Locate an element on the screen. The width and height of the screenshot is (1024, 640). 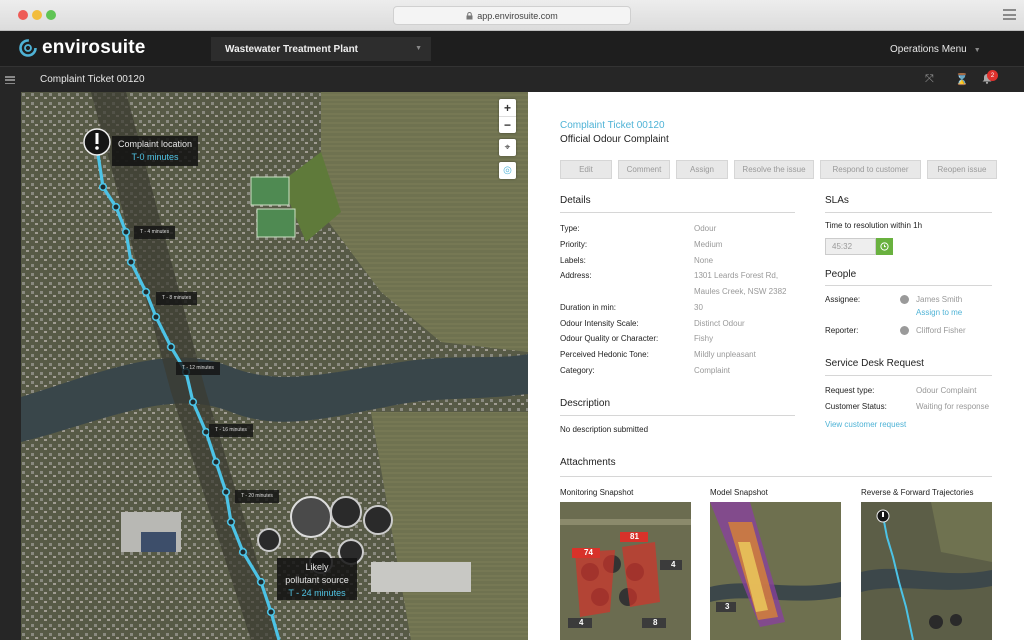
monitoring-snapshot-thumbnail: 74 81 4 4 8 is located at coordinates (625, 571).